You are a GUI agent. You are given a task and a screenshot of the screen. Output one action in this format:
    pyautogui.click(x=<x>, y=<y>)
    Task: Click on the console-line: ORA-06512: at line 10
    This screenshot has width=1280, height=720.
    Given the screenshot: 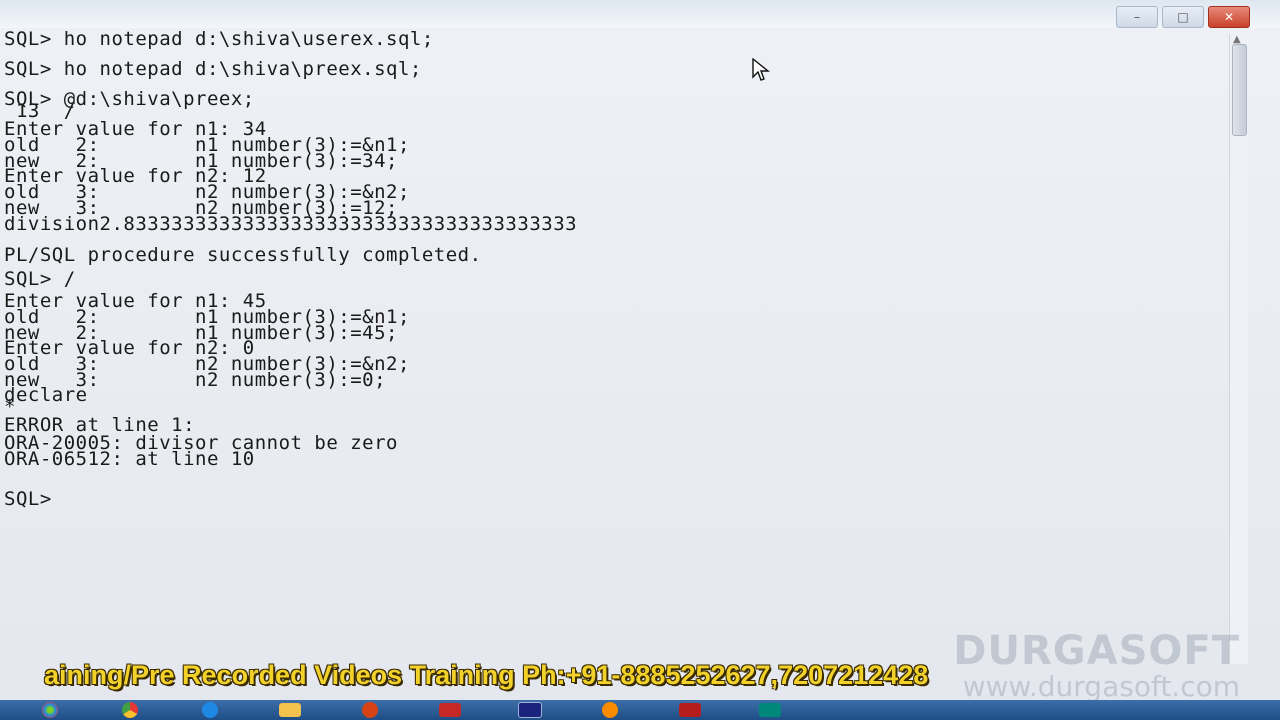 What is the action you would take?
    pyautogui.click(x=129, y=459)
    